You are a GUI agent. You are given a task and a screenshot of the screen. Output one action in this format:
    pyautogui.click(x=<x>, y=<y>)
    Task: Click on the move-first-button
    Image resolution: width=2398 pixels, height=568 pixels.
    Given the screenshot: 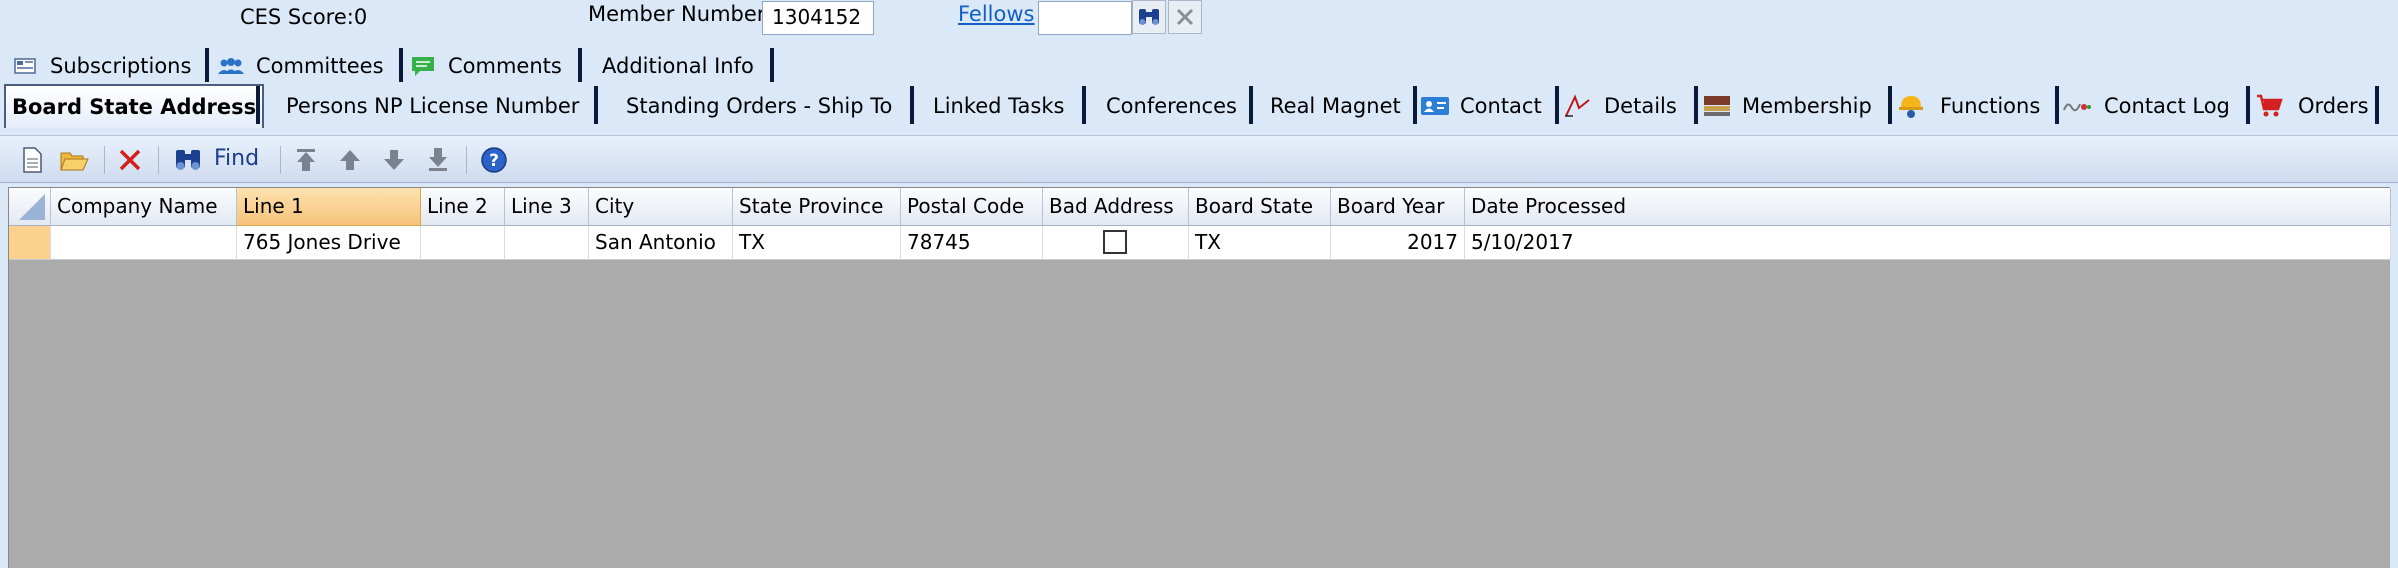 What is the action you would take?
    pyautogui.click(x=306, y=160)
    